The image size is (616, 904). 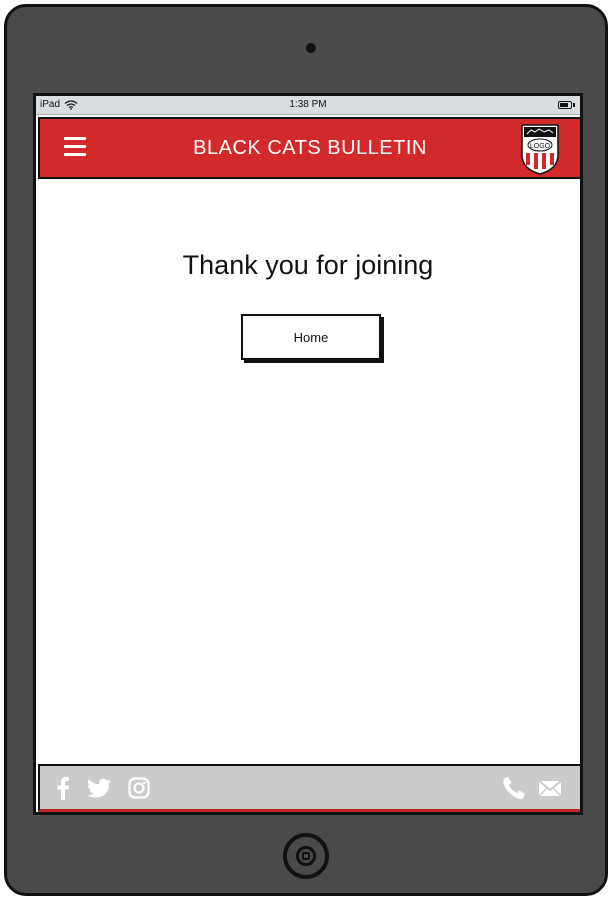 What do you see at coordinates (139, 788) in the screenshot?
I see `instagram-icon` at bounding box center [139, 788].